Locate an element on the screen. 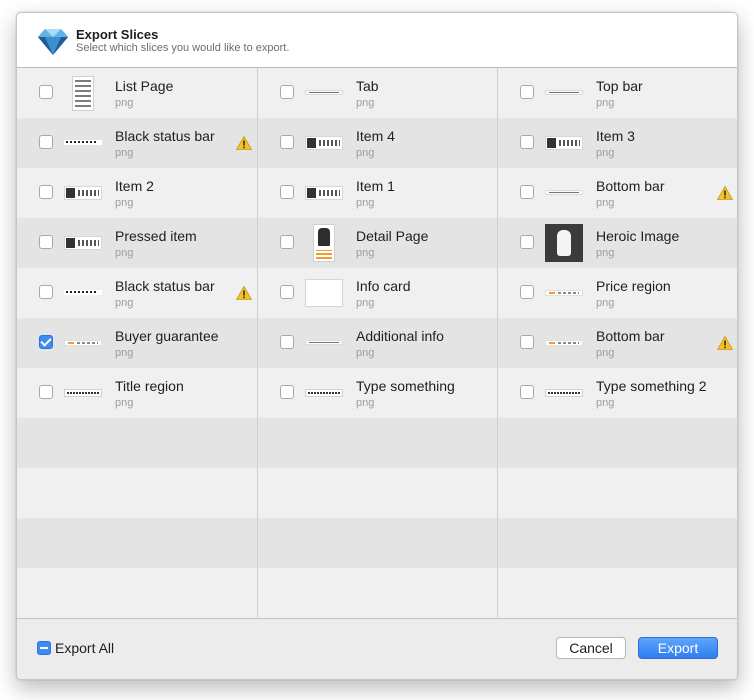 This screenshot has width=754, height=700. slice-name: Title region is located at coordinates (149, 386).